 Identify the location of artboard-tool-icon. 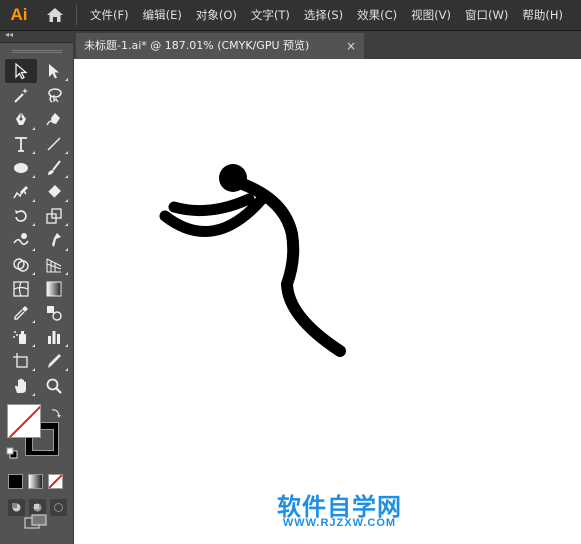
(21, 361).